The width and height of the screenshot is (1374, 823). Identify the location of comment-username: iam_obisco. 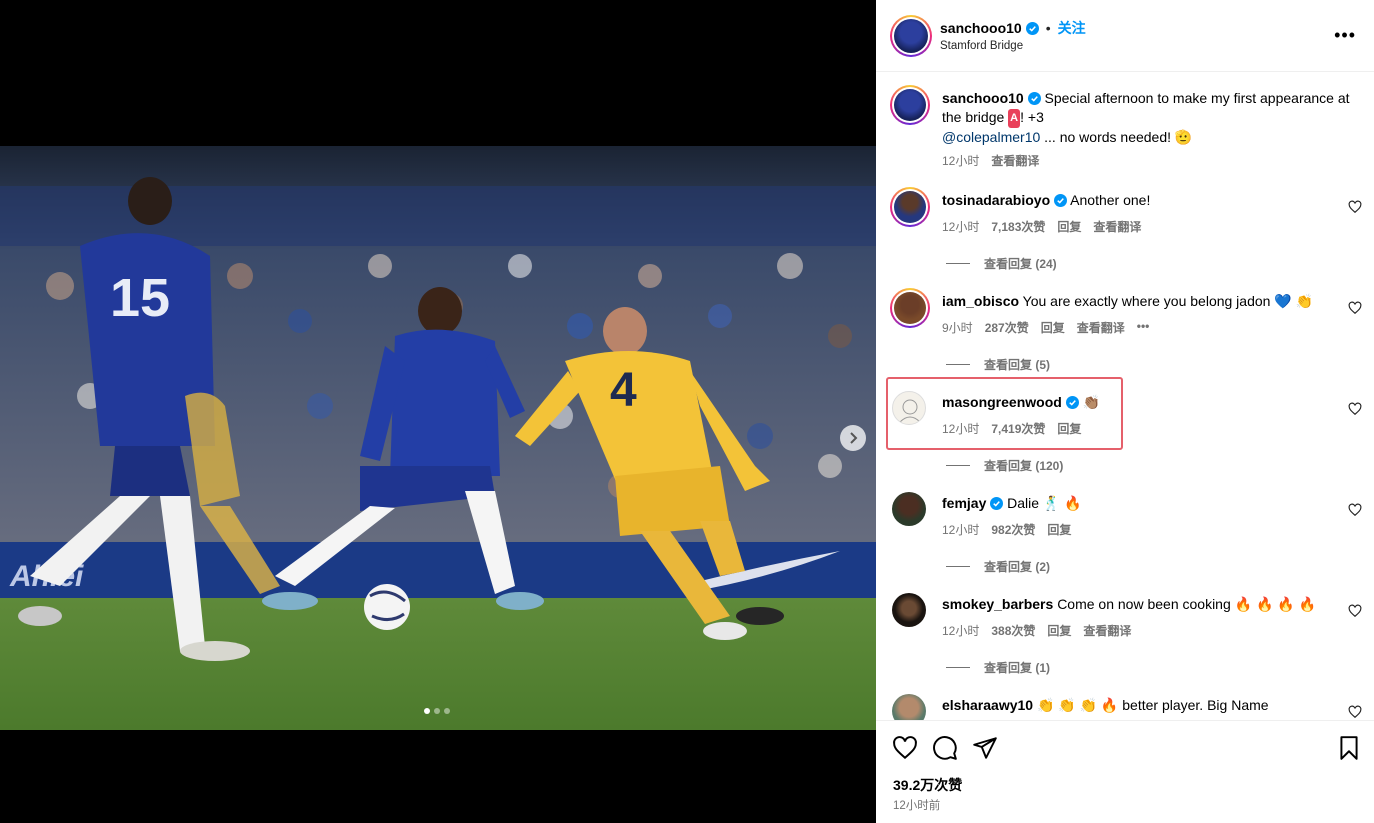
(980, 301).